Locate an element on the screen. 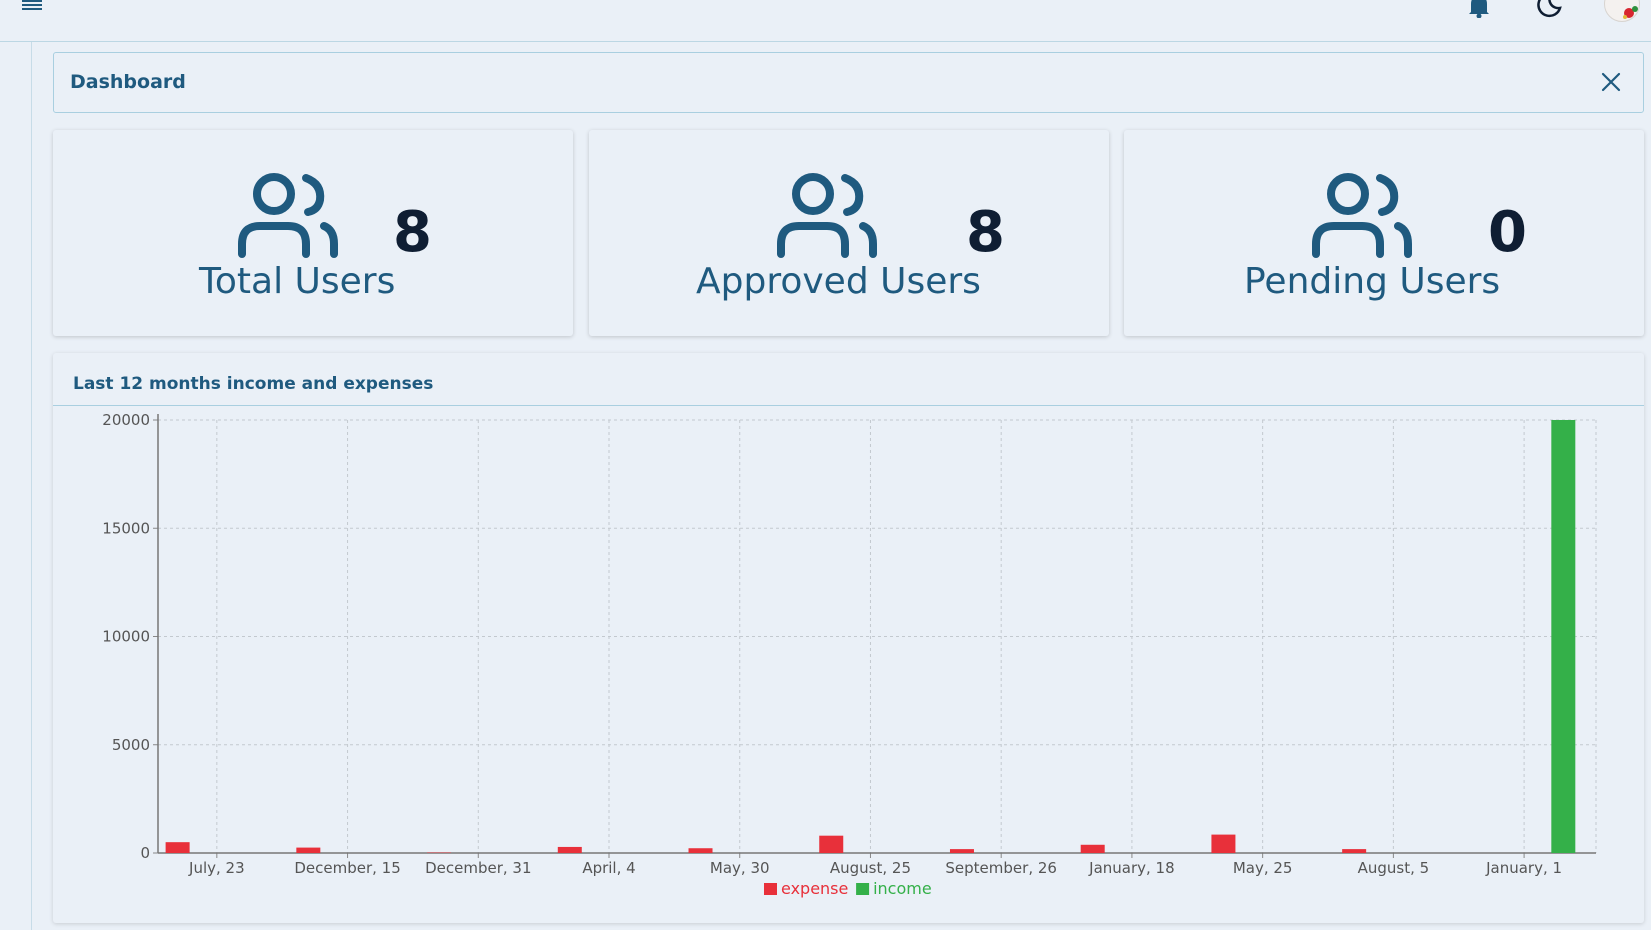 Image resolution: width=1651 pixels, height=930 pixels. x-tick-label: December, 15 is located at coordinates (347, 868).